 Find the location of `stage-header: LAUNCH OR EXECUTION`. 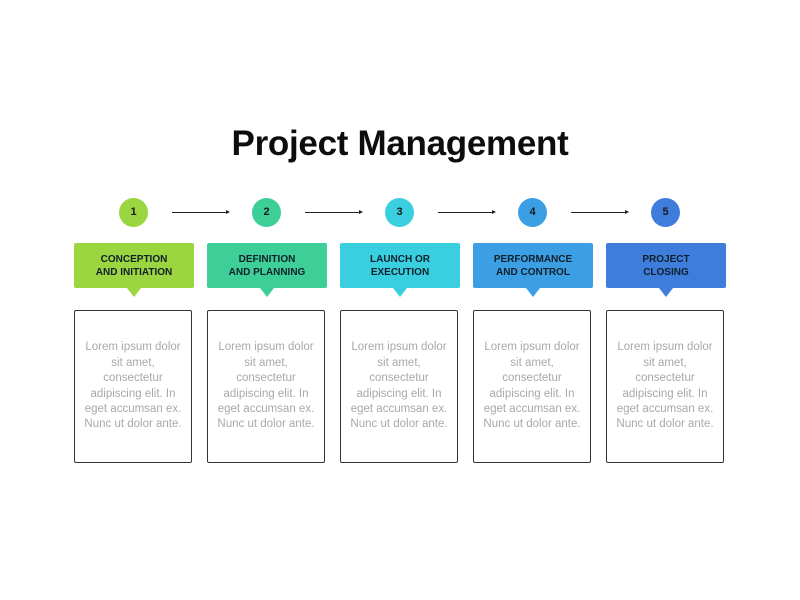

stage-header: LAUNCH OR EXECUTION is located at coordinates (400, 265).